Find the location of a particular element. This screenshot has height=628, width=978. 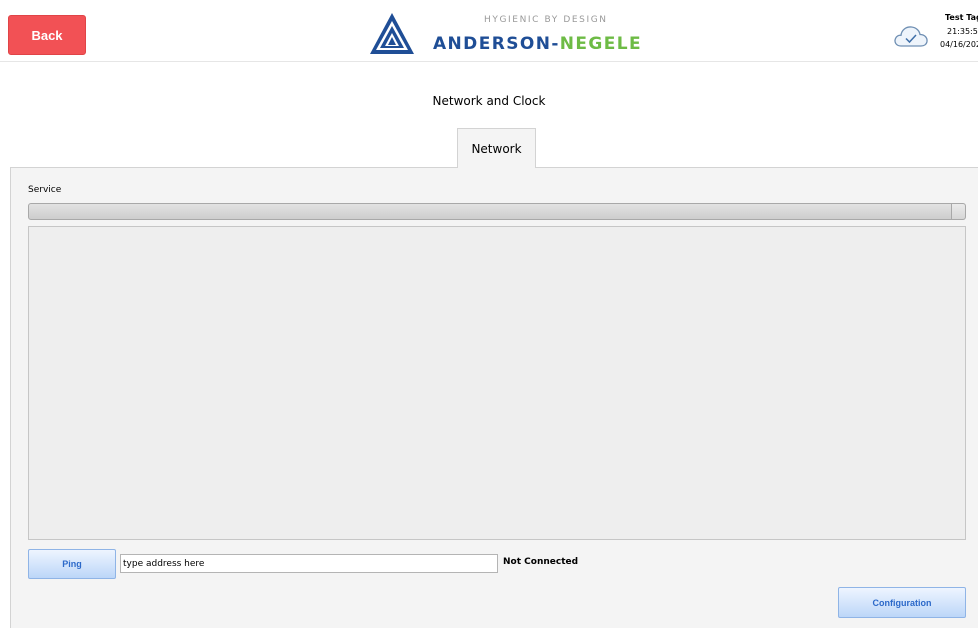

tag-name: Test Tag is located at coordinates (961, 17).